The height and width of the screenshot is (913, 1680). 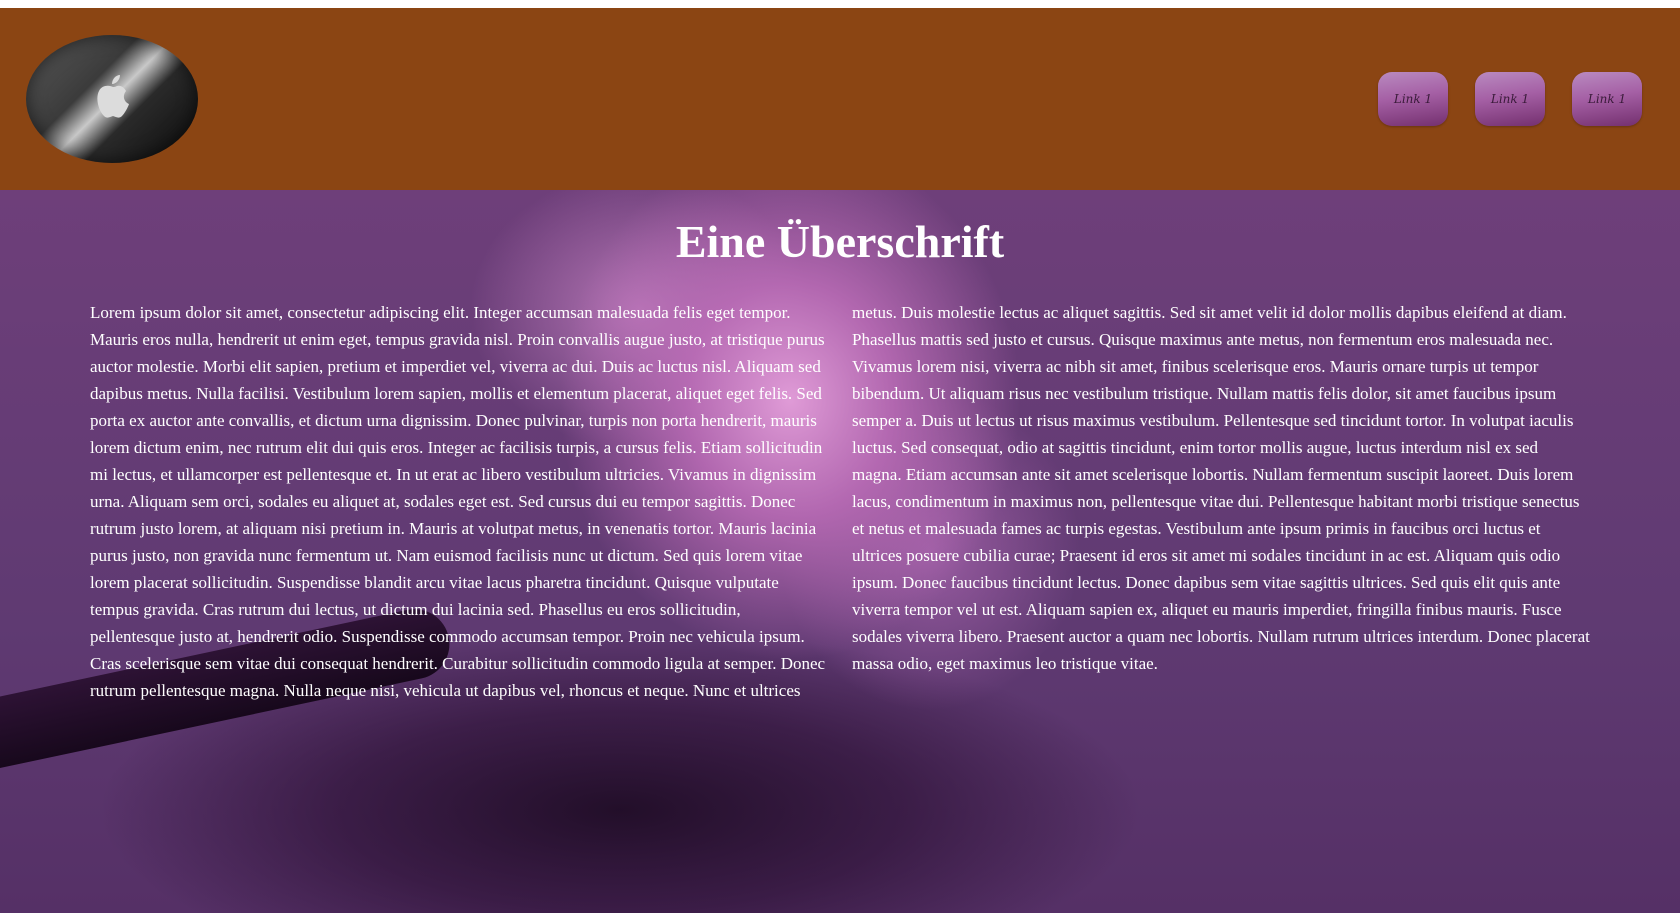 I want to click on apple-logo-icon, so click(x=113, y=96).